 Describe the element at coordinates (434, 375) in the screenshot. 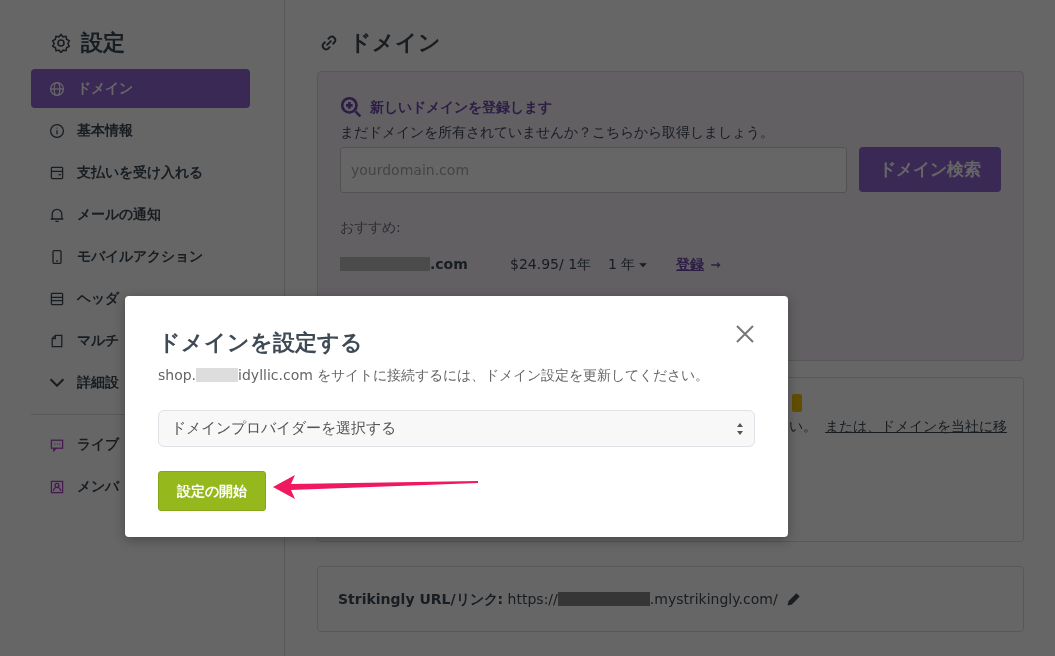

I see `modal-text: shop. idyllic.com をサイトに接続するには、ドメイン設定を更新してください。` at that location.